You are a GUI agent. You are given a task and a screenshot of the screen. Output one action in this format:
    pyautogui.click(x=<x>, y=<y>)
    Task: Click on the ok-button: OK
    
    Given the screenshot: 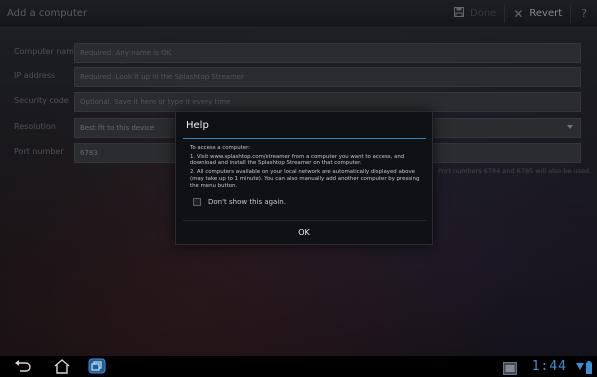 What is the action you would take?
    pyautogui.click(x=304, y=233)
    